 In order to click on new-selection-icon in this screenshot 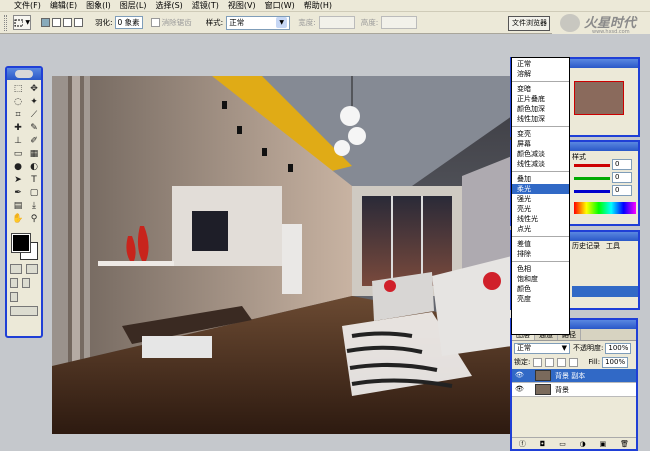, I will do `click(45, 22)`.